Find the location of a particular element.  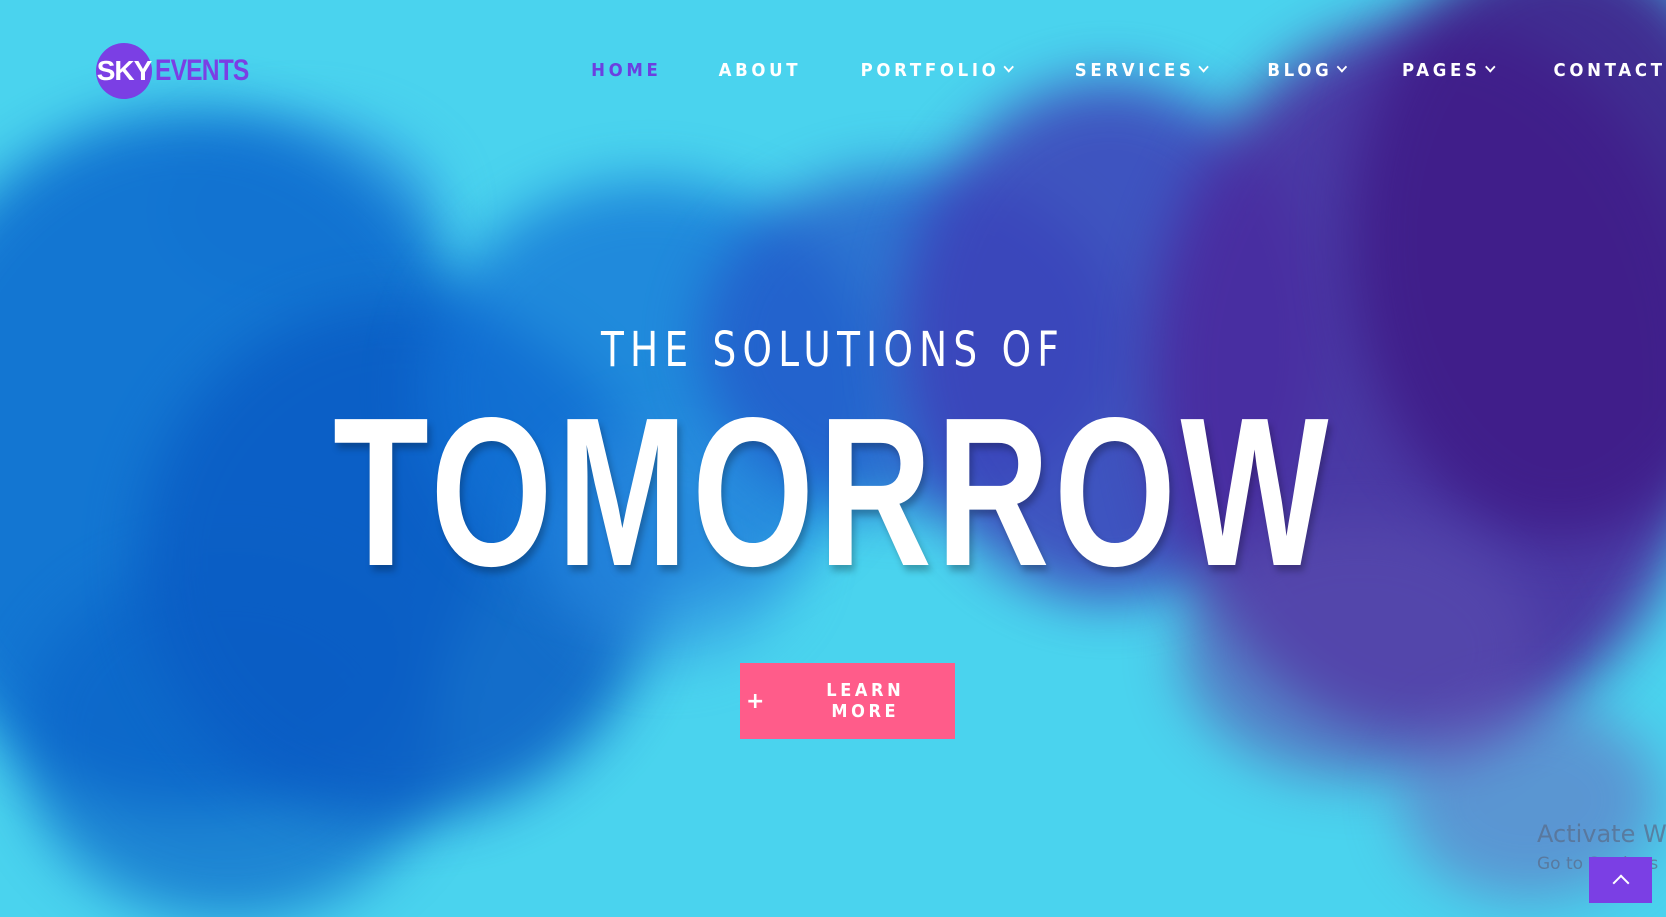

scroll-to-top-button is located at coordinates (1620, 880).